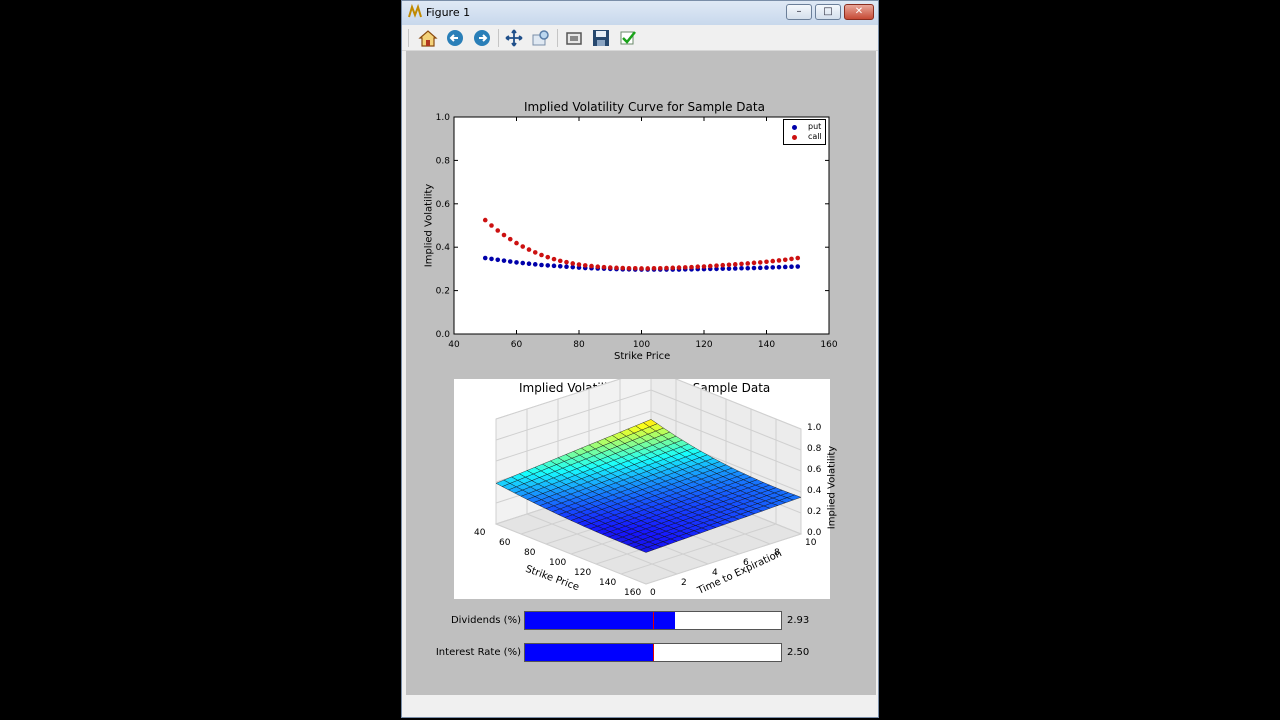 Image resolution: width=1280 pixels, height=720 pixels. I want to click on forward-button, so click(482, 38).